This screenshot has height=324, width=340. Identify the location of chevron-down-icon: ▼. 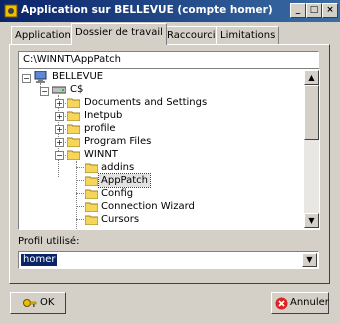
(309, 260).